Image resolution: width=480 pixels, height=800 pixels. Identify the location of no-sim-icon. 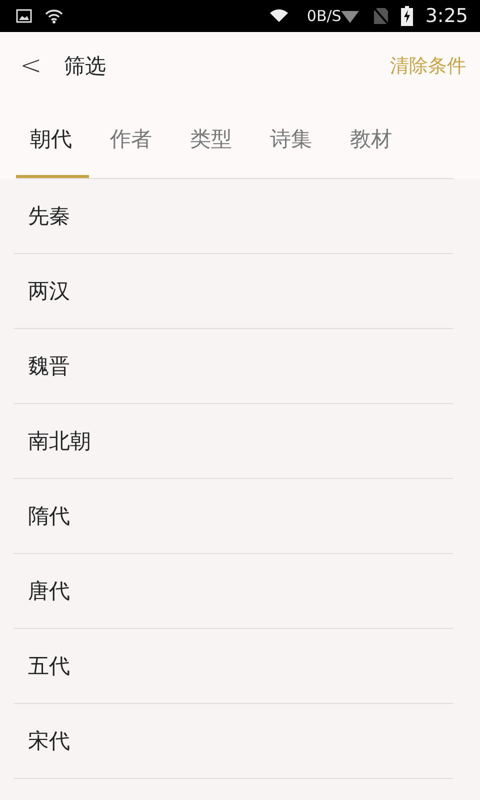
(381, 16).